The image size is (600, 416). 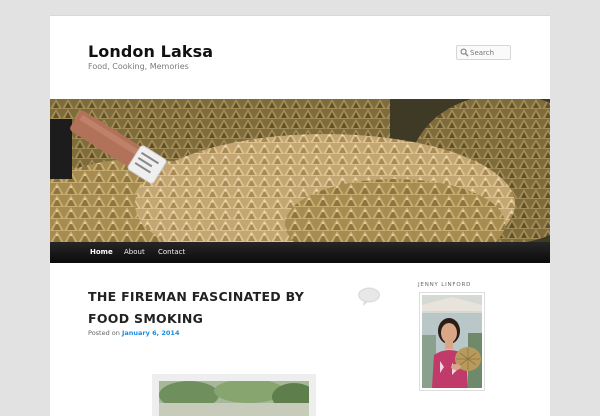 I want to click on post-image, so click(x=234, y=395).